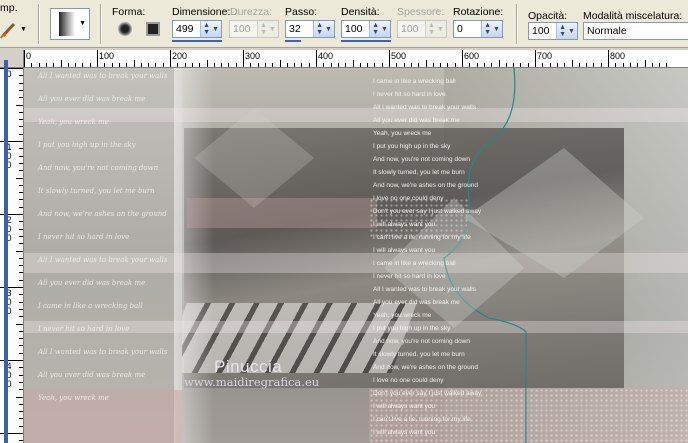  What do you see at coordinates (39, 24) in the screenshot?
I see `separator` at bounding box center [39, 24].